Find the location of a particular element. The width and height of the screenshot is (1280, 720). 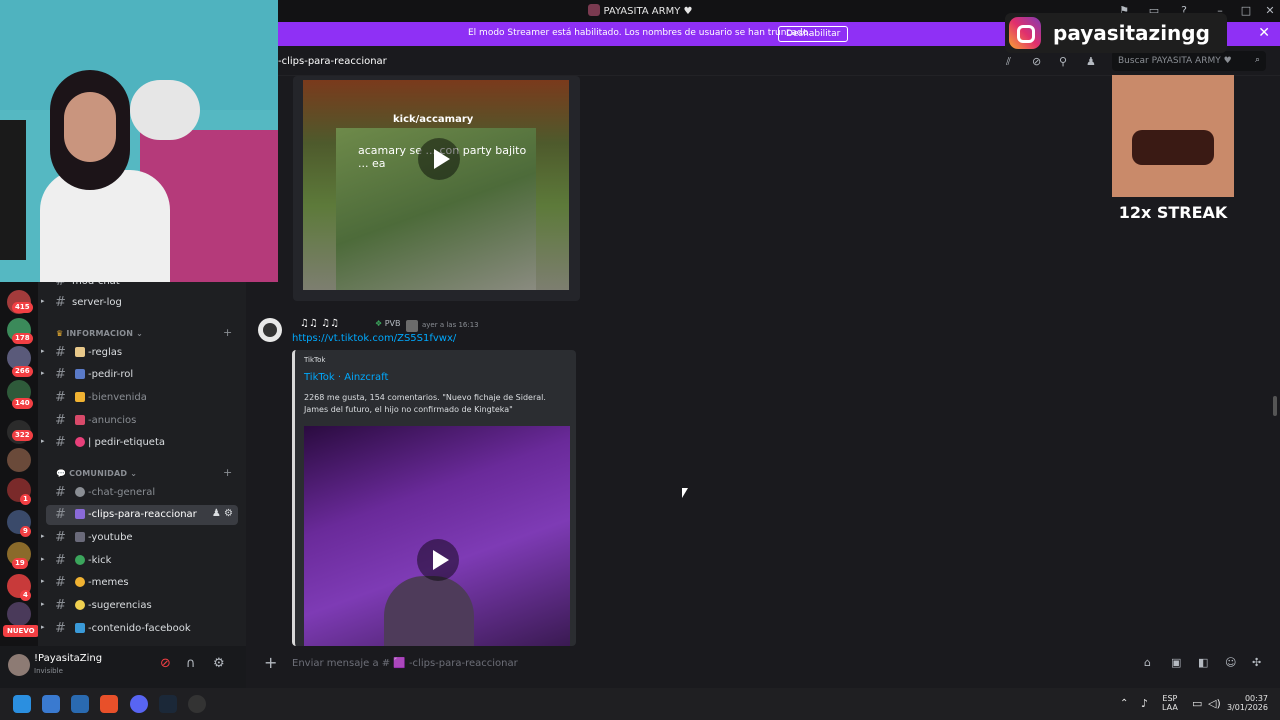

chat-scrollbar is located at coordinates (1275, 406).